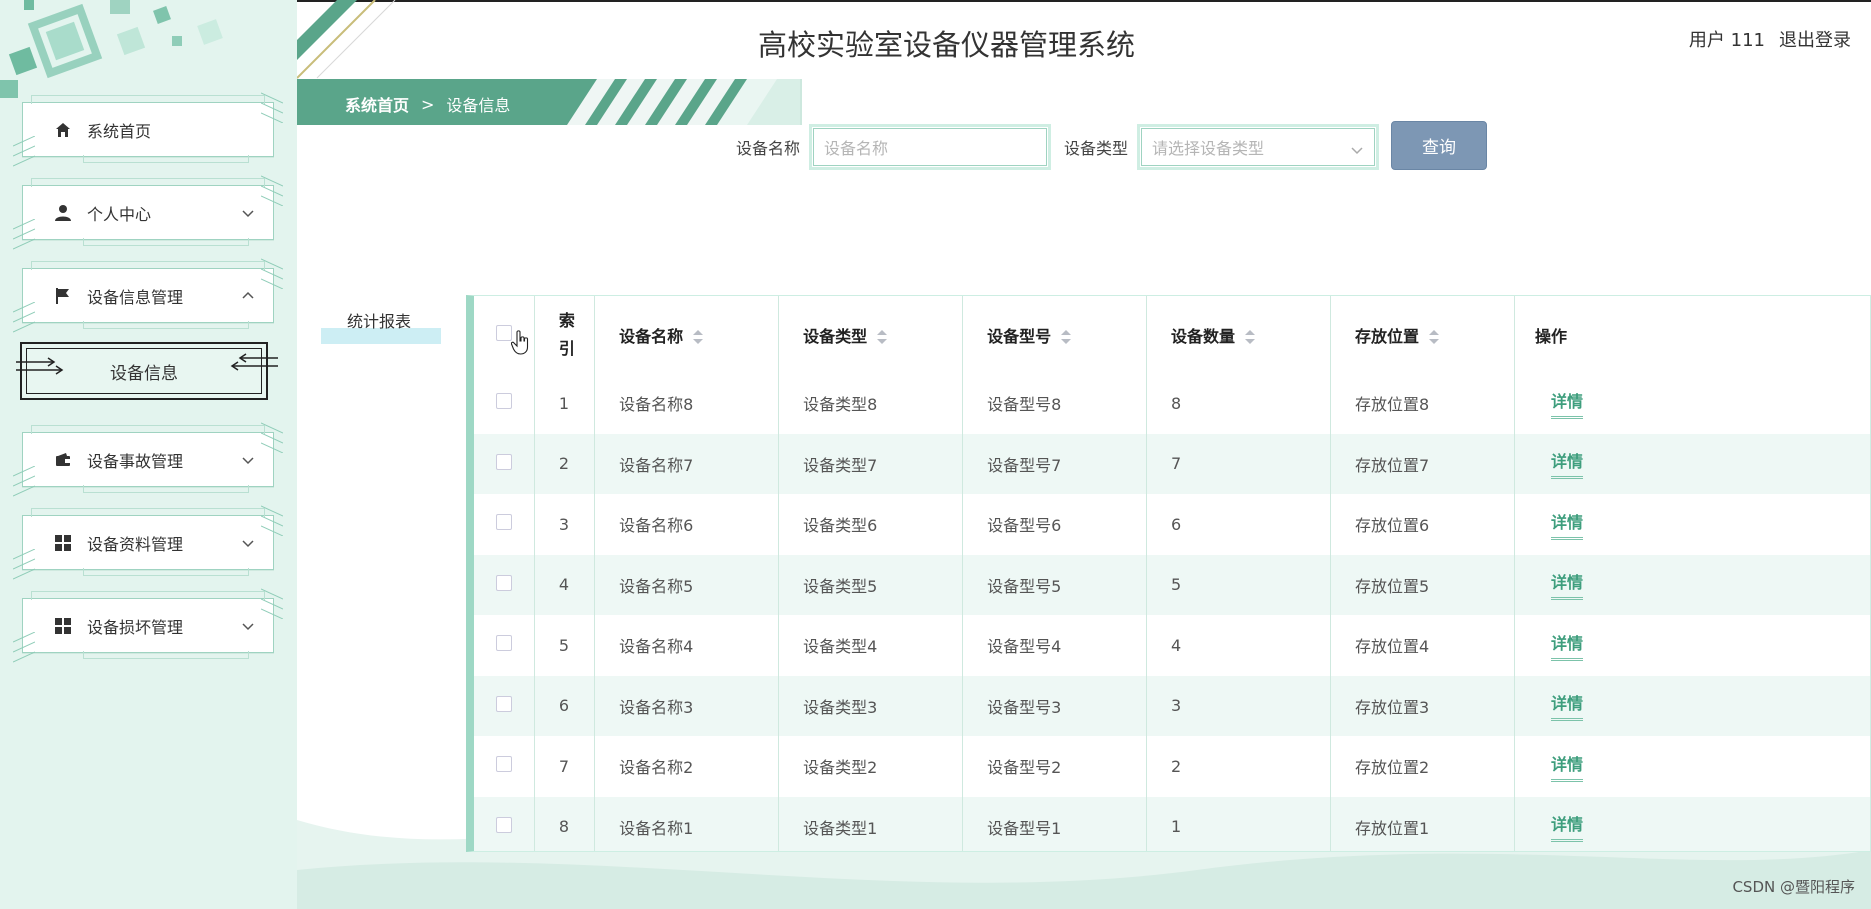  I want to click on top-border, so click(1084, 1).